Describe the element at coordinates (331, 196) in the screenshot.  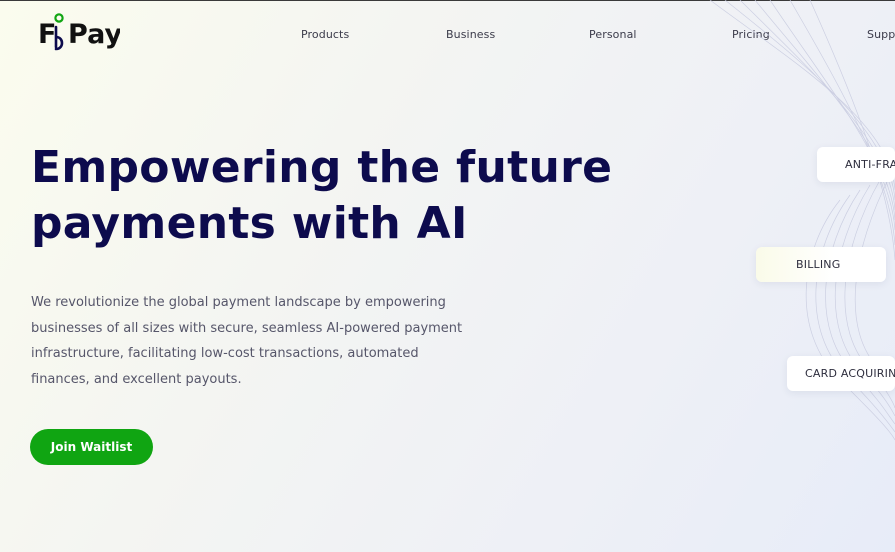
I see `hero-title: Empowering the future payments with AI` at that location.